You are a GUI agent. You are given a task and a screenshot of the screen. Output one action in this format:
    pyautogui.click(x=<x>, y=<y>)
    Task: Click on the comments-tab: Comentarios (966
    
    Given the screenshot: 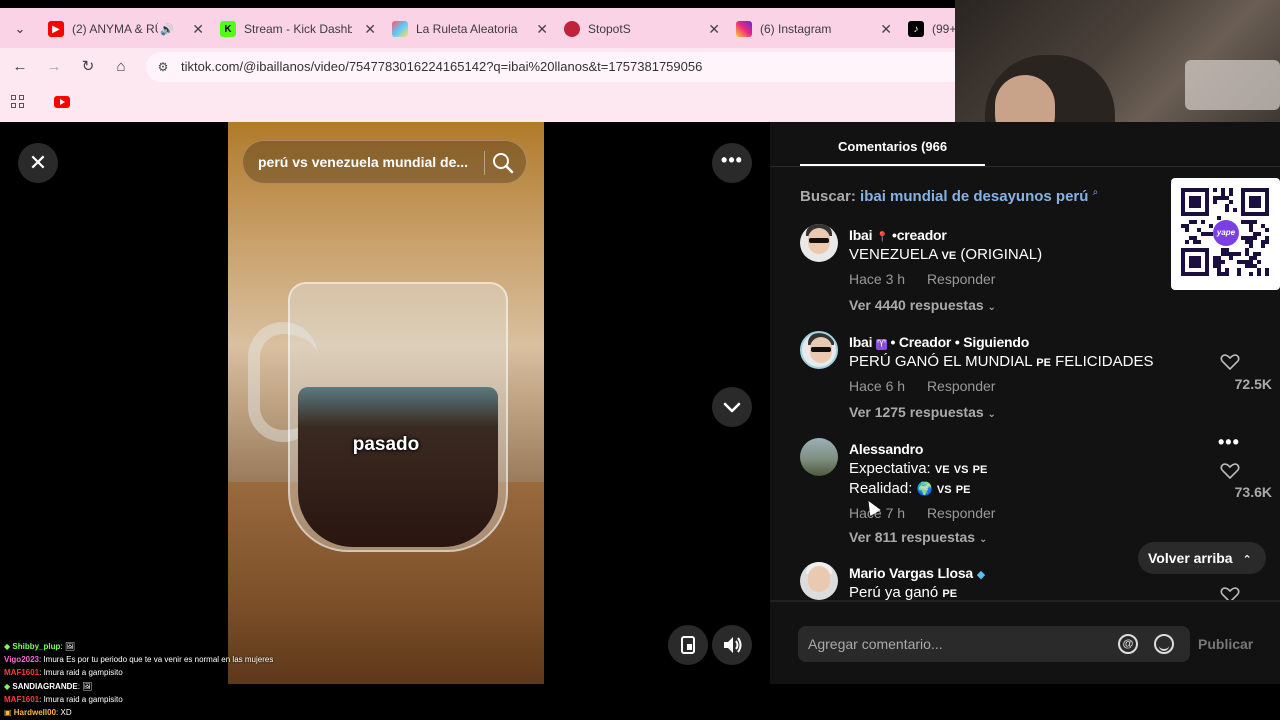 What is the action you would take?
    pyautogui.click(x=892, y=146)
    